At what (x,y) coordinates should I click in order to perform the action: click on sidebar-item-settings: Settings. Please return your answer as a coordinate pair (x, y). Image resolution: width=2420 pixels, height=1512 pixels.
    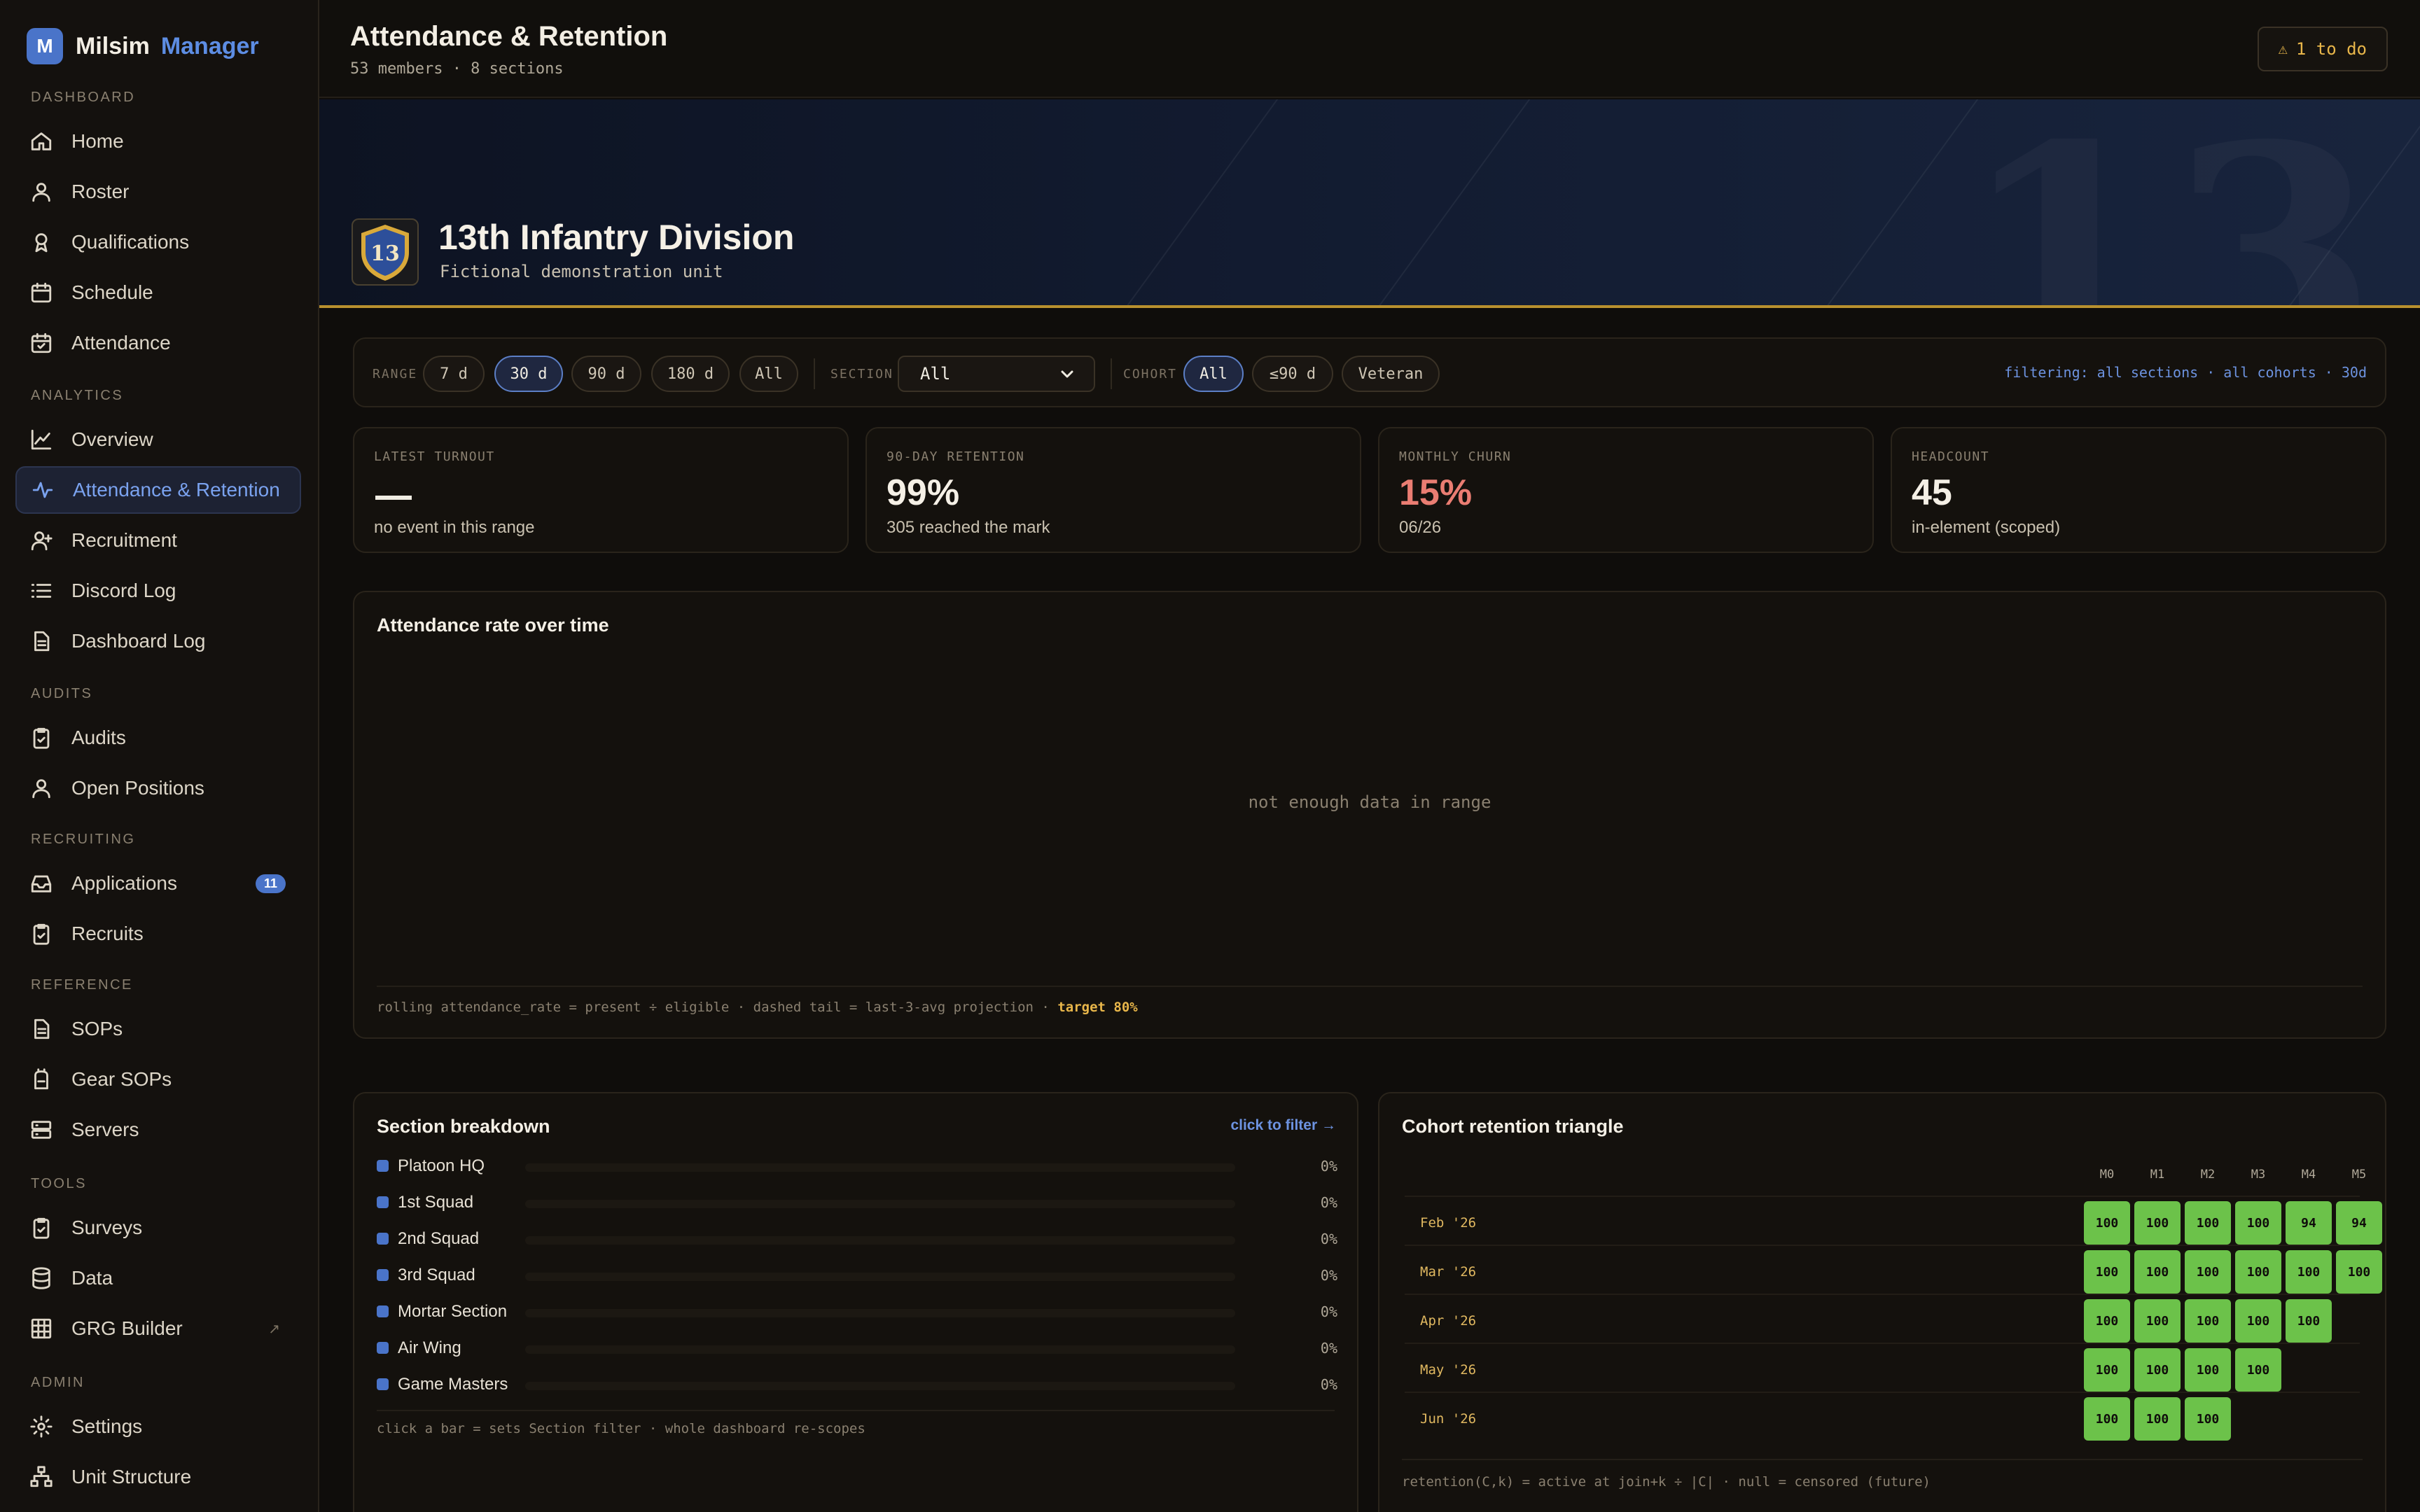
    Looking at the image, I should click on (158, 1426).